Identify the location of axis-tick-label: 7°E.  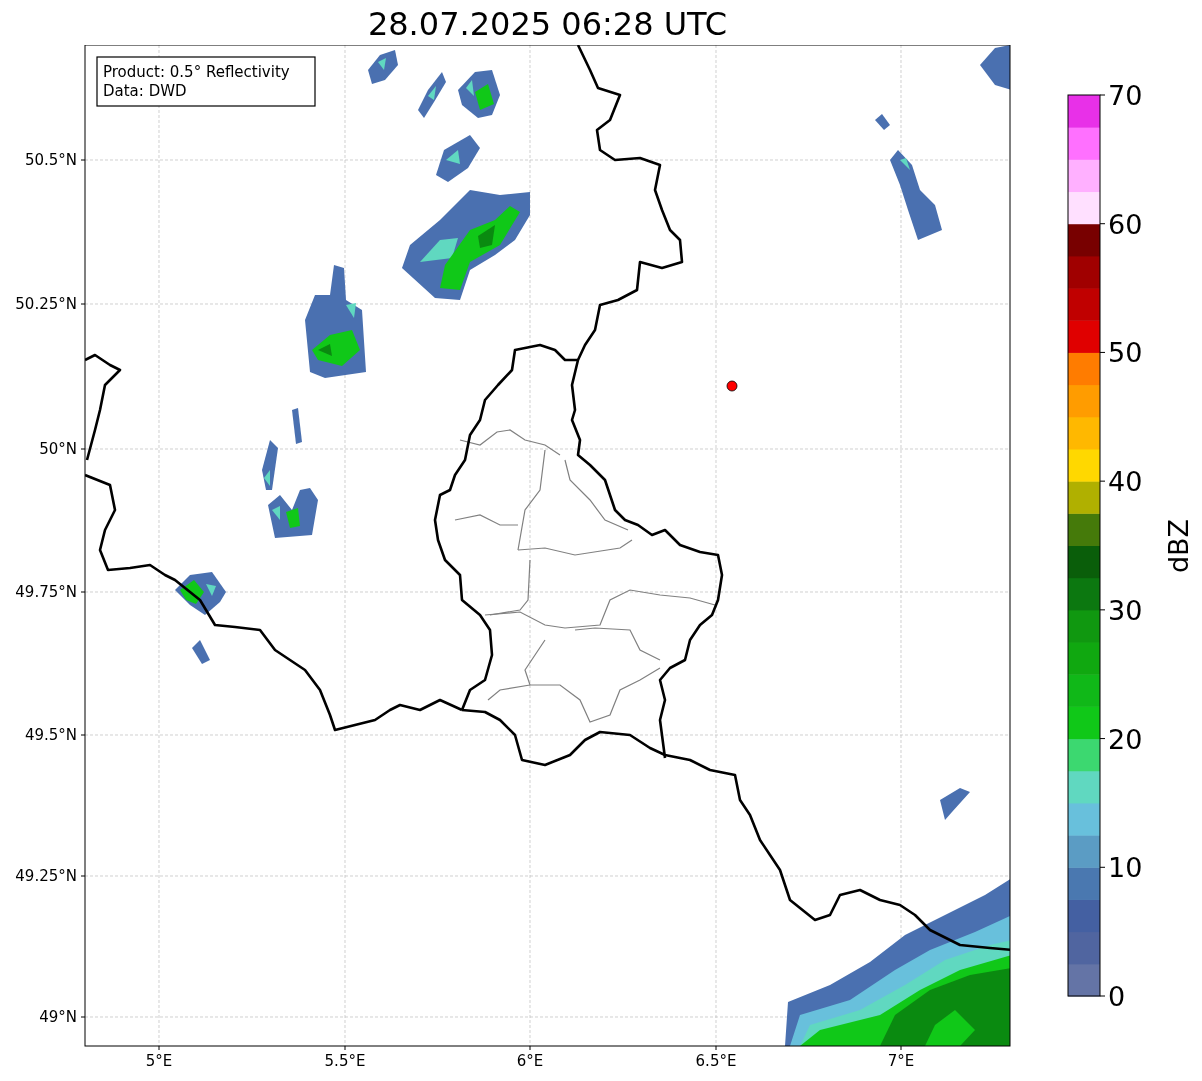
(901, 1061).